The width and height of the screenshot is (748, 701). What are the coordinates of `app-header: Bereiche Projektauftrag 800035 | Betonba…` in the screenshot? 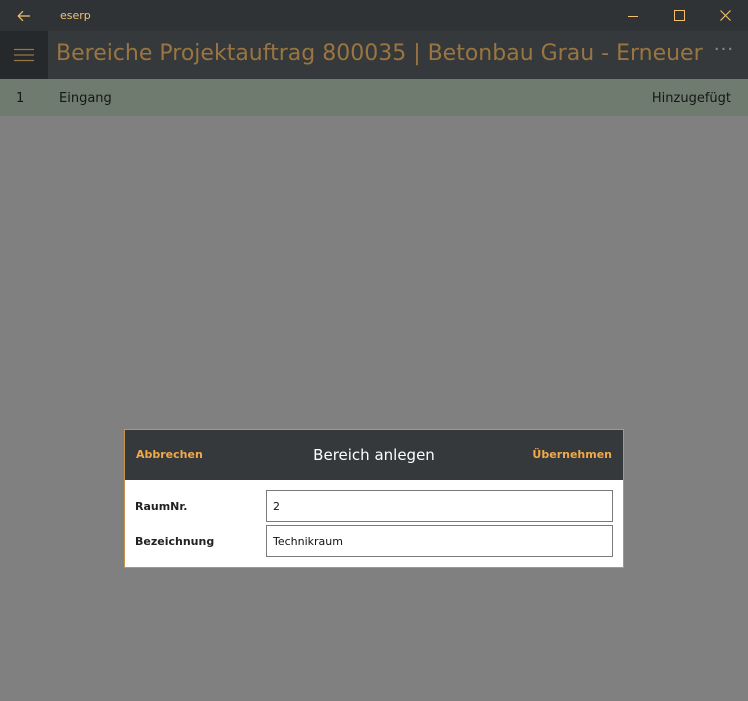 It's located at (374, 55).